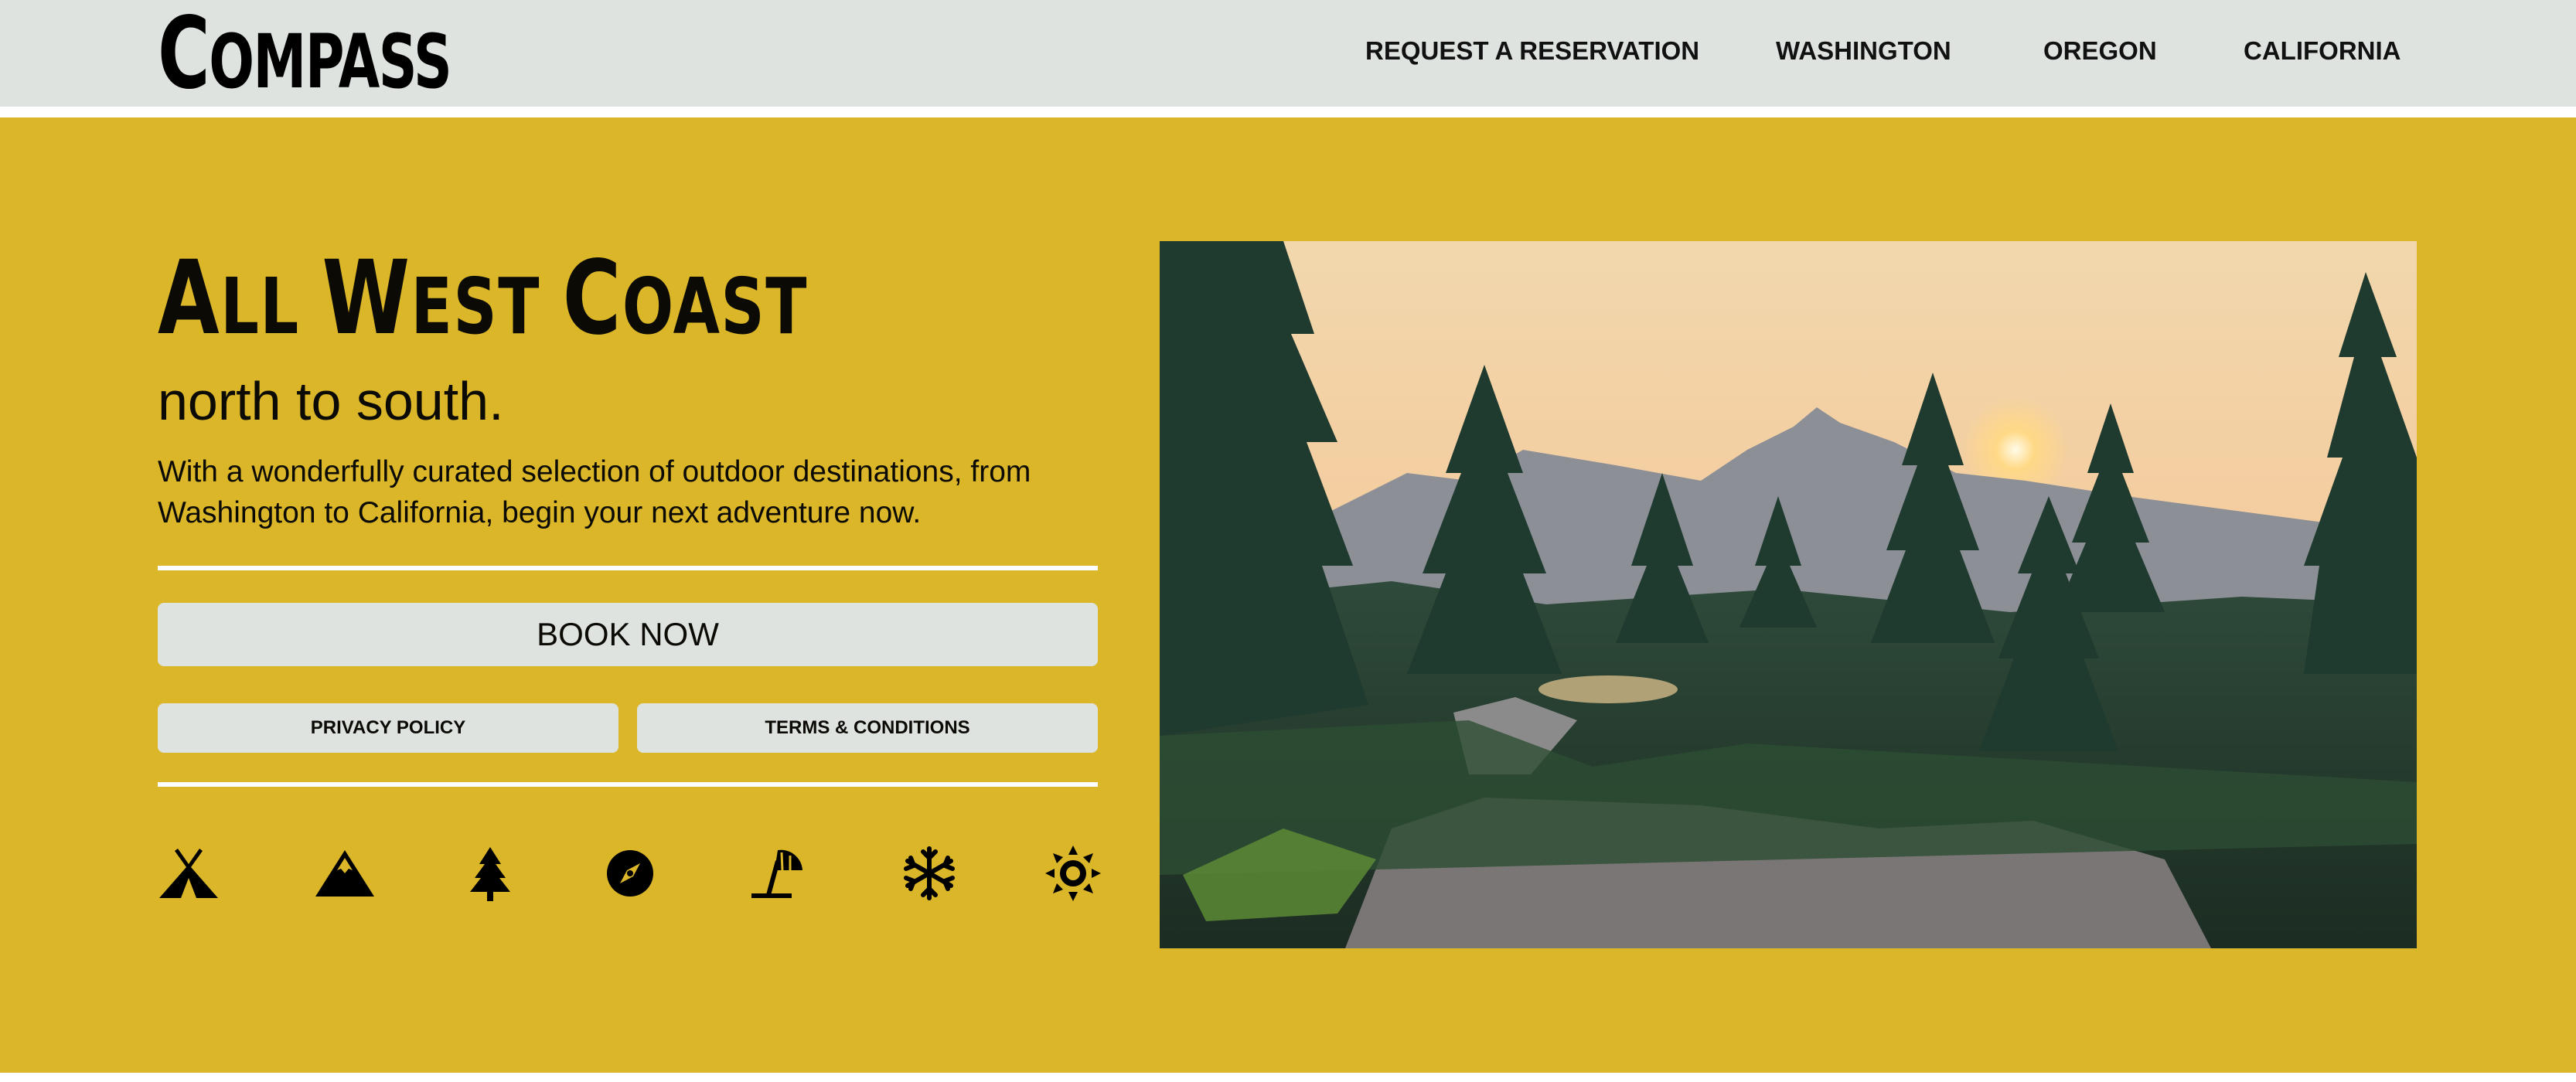 This screenshot has width=2576, height=1082. What do you see at coordinates (2322, 51) in the screenshot?
I see `nav-california: CALIFORNIA` at bounding box center [2322, 51].